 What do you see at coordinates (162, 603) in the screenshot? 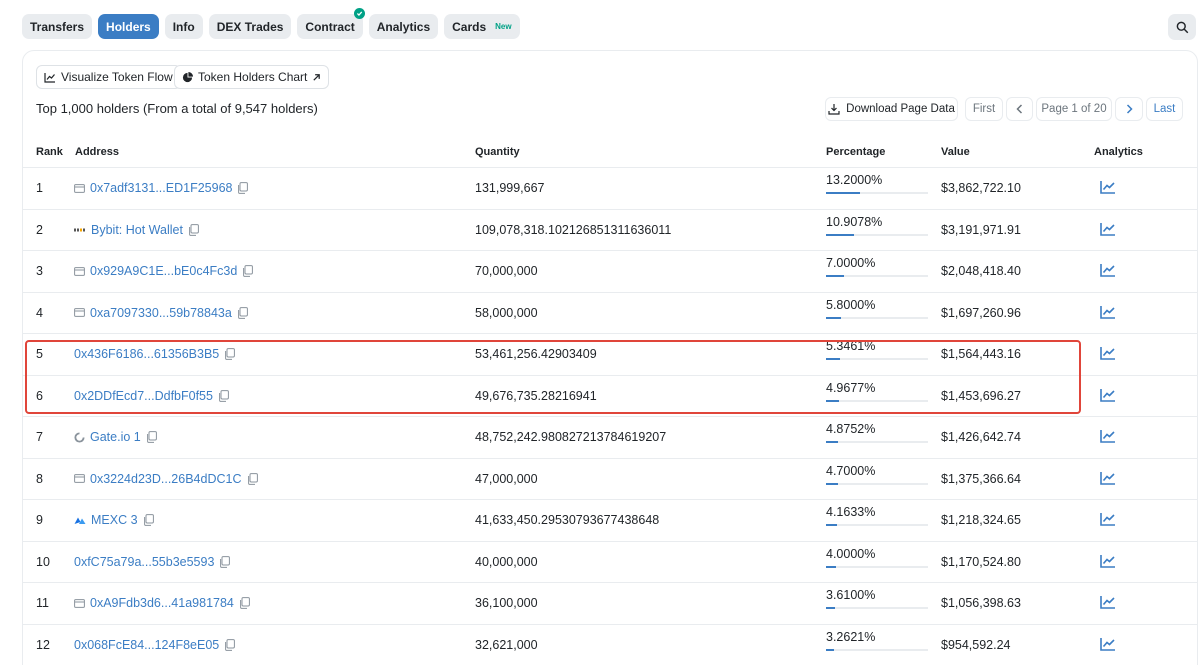
I see `address-link: 0xA9Fdb3d6...41a981784` at bounding box center [162, 603].